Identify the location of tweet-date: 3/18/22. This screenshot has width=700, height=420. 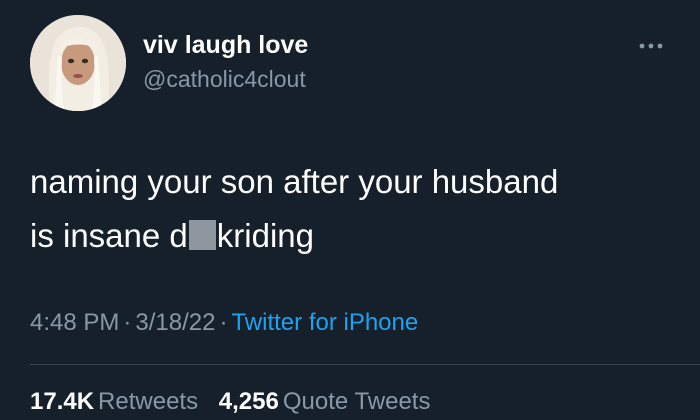
(175, 322).